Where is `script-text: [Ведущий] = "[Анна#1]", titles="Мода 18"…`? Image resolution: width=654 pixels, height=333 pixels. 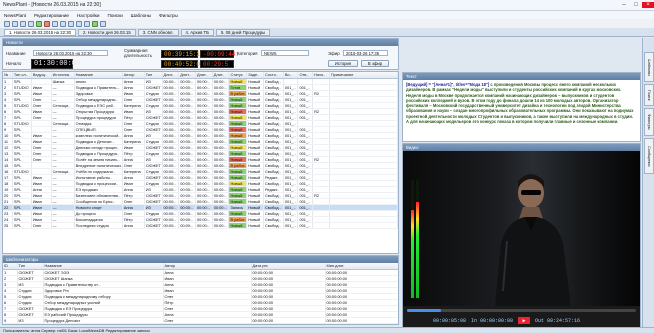
script-text: [Ведущий] = "[Анна#1]", titles="Мода 18"… is located at coordinates (521, 103).